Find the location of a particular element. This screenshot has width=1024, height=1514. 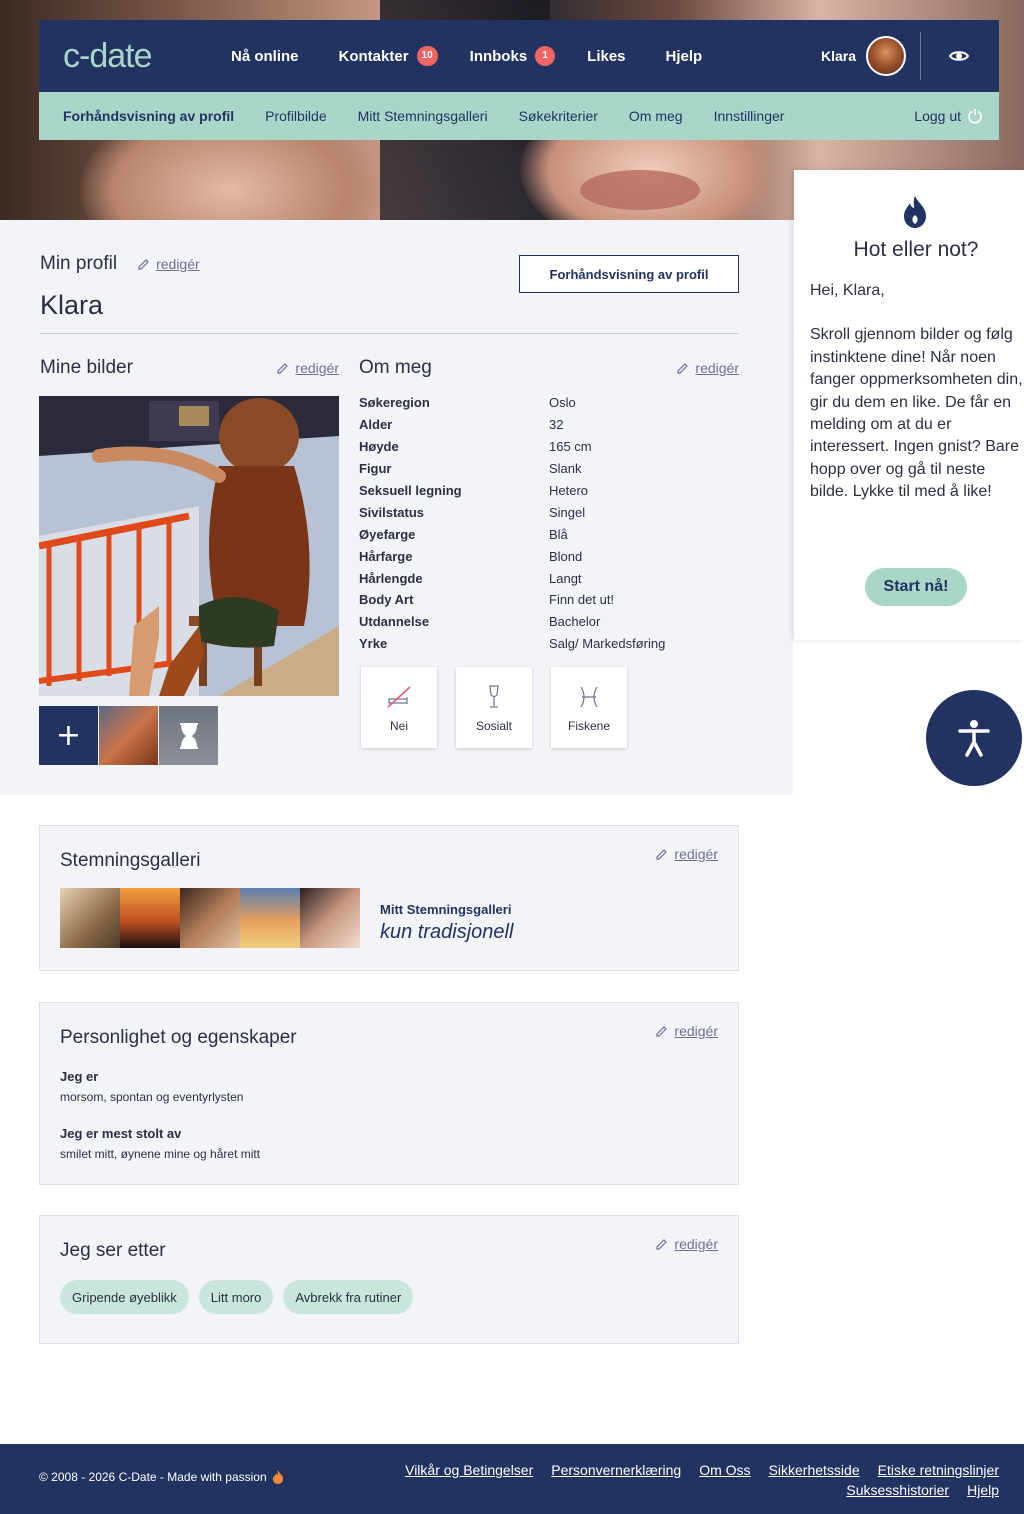

about-value: Blå is located at coordinates (558, 534).